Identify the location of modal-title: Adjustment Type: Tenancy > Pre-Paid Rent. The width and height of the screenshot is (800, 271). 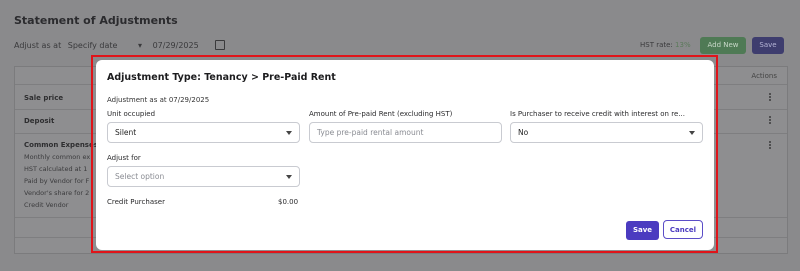
(221, 77).